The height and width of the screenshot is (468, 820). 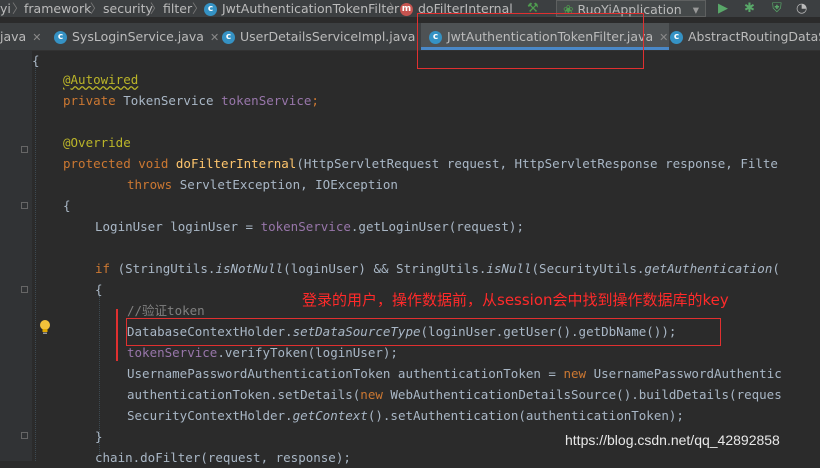 I want to click on tab-java: java ✕, so click(x=25, y=36).